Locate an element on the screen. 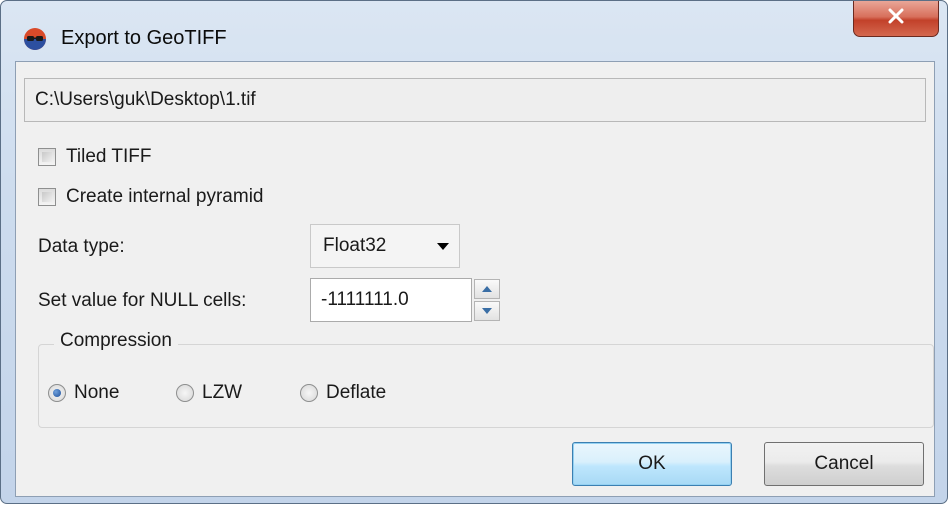  close-icon is located at coordinates (896, 19).